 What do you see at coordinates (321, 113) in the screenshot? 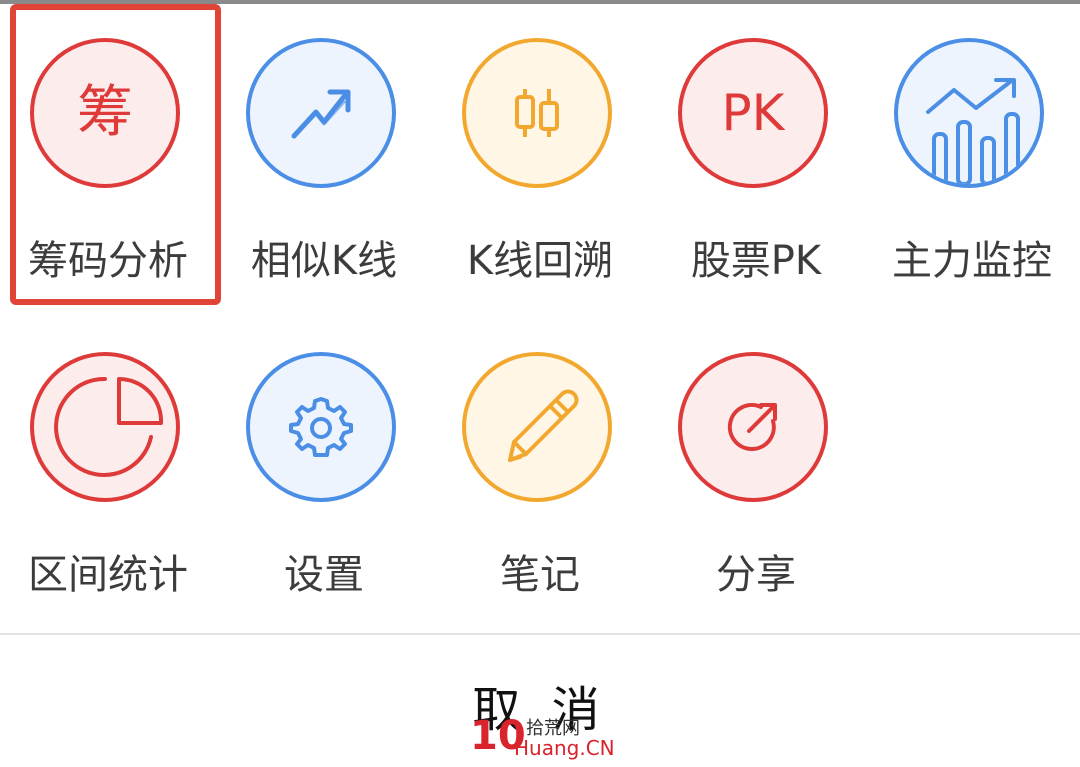
I see `trend-arrow-icon` at bounding box center [321, 113].